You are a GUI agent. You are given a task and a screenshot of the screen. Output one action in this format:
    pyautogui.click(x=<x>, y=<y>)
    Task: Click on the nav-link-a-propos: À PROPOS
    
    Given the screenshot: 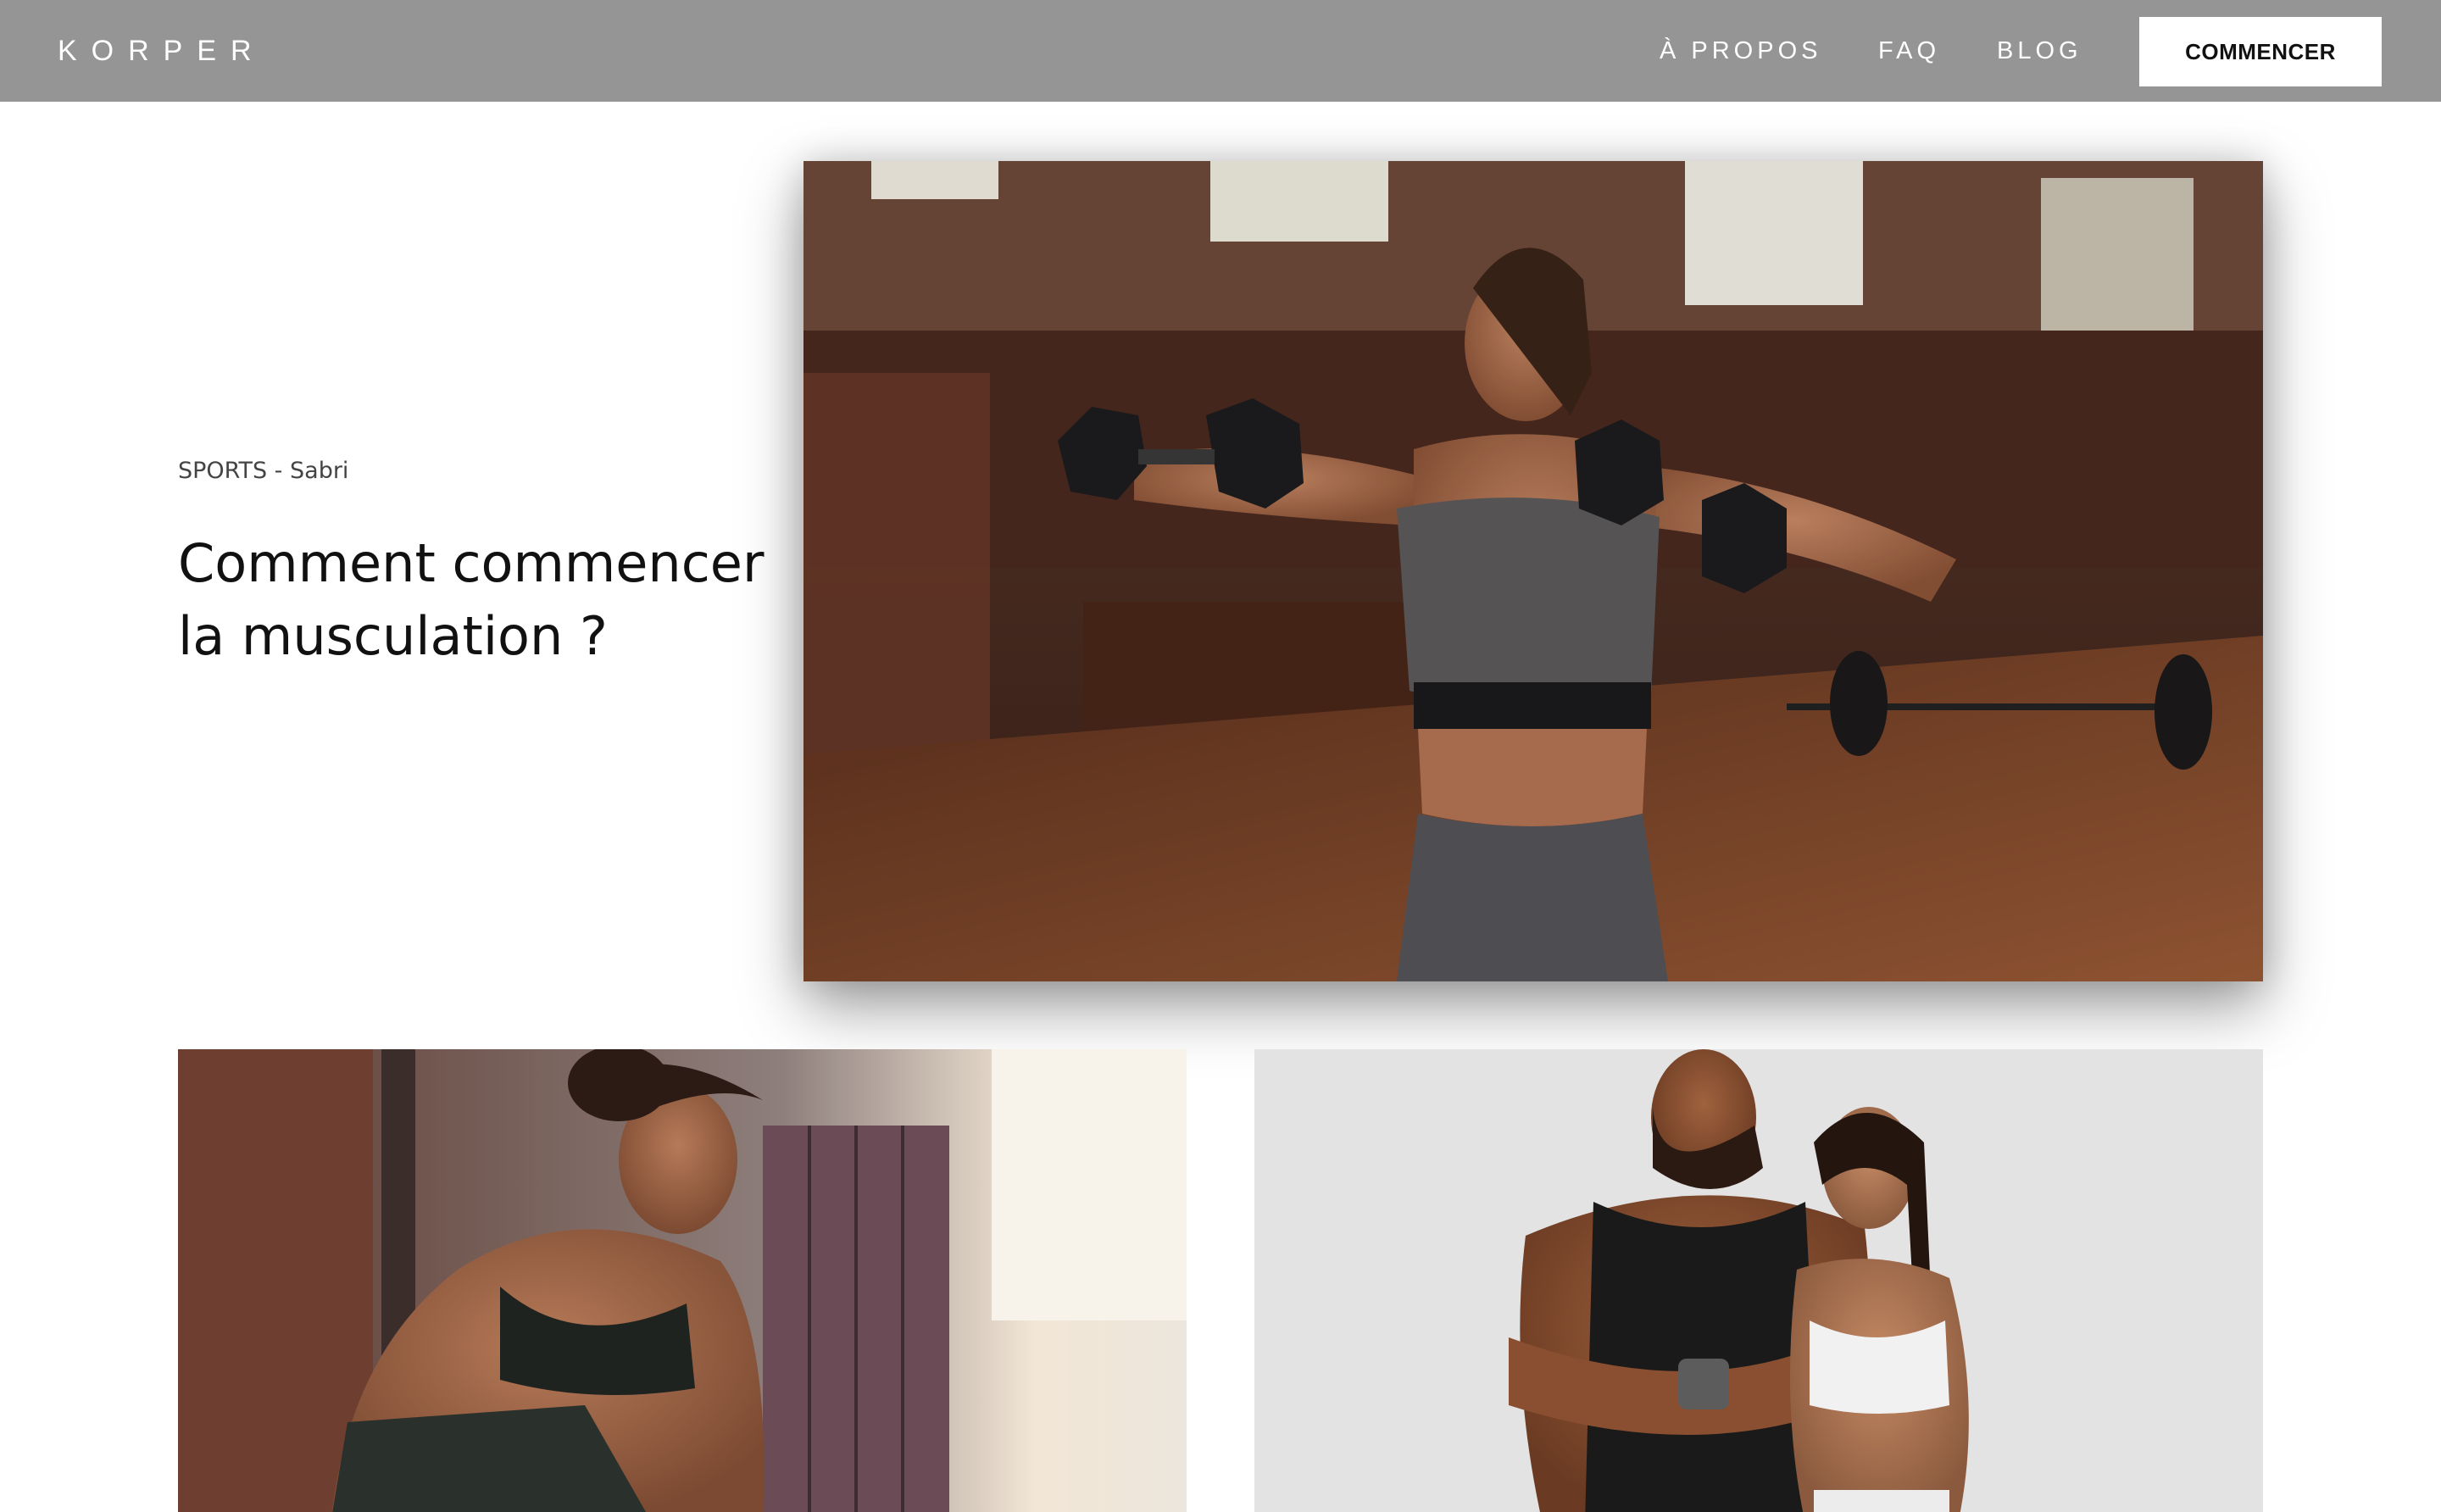 What is the action you would take?
    pyautogui.click(x=1741, y=51)
    